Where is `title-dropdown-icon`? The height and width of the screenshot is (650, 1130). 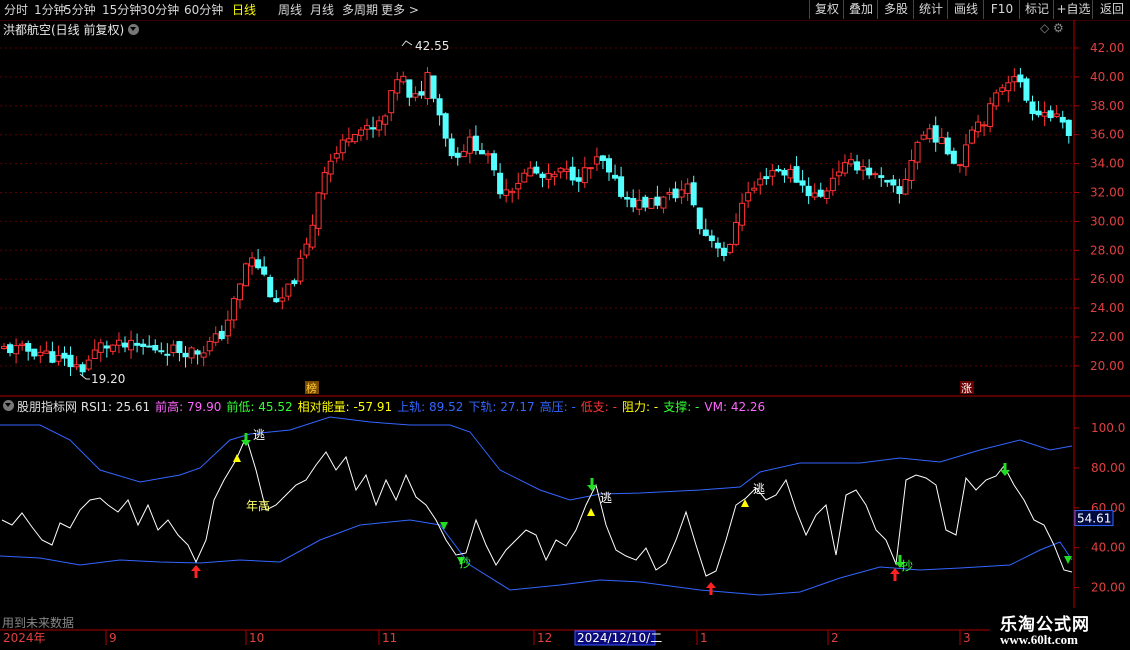
title-dropdown-icon is located at coordinates (133, 29).